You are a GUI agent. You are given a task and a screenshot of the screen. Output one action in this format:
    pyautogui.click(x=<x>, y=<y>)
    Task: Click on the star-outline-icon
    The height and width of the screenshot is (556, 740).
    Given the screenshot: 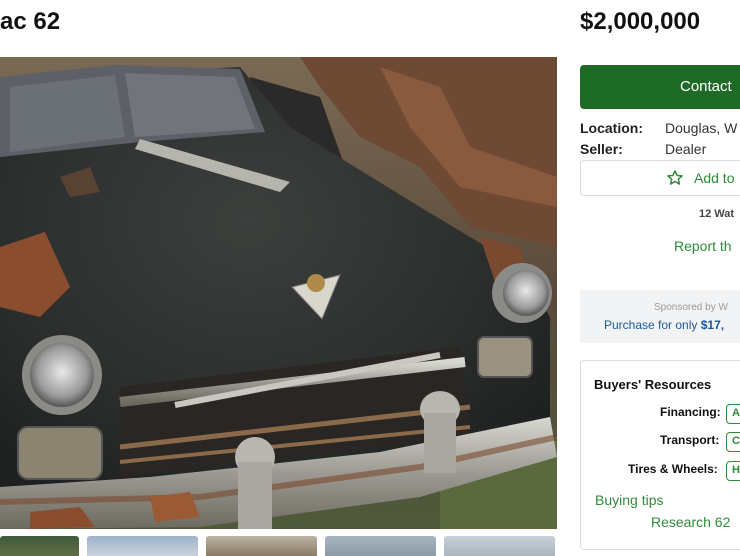 What is the action you would take?
    pyautogui.click(x=675, y=177)
    